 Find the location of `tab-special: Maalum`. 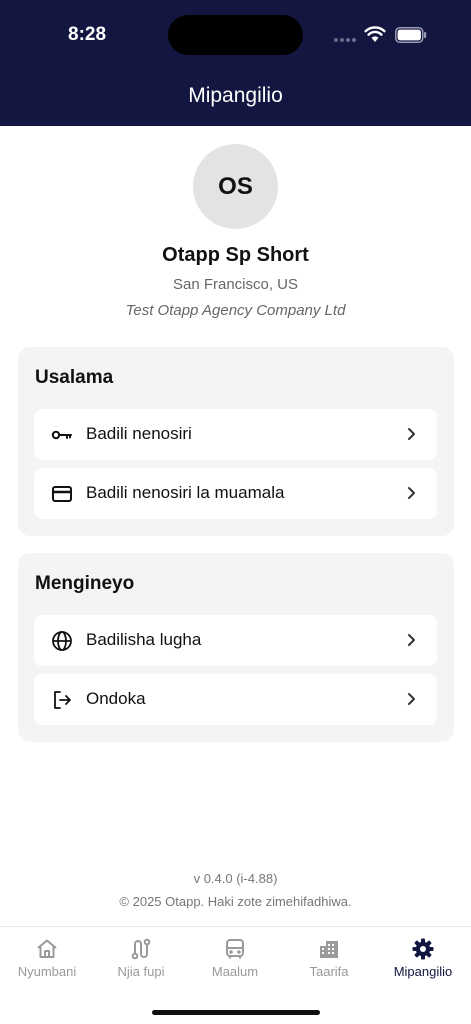

tab-special: Maalum is located at coordinates (235, 957).